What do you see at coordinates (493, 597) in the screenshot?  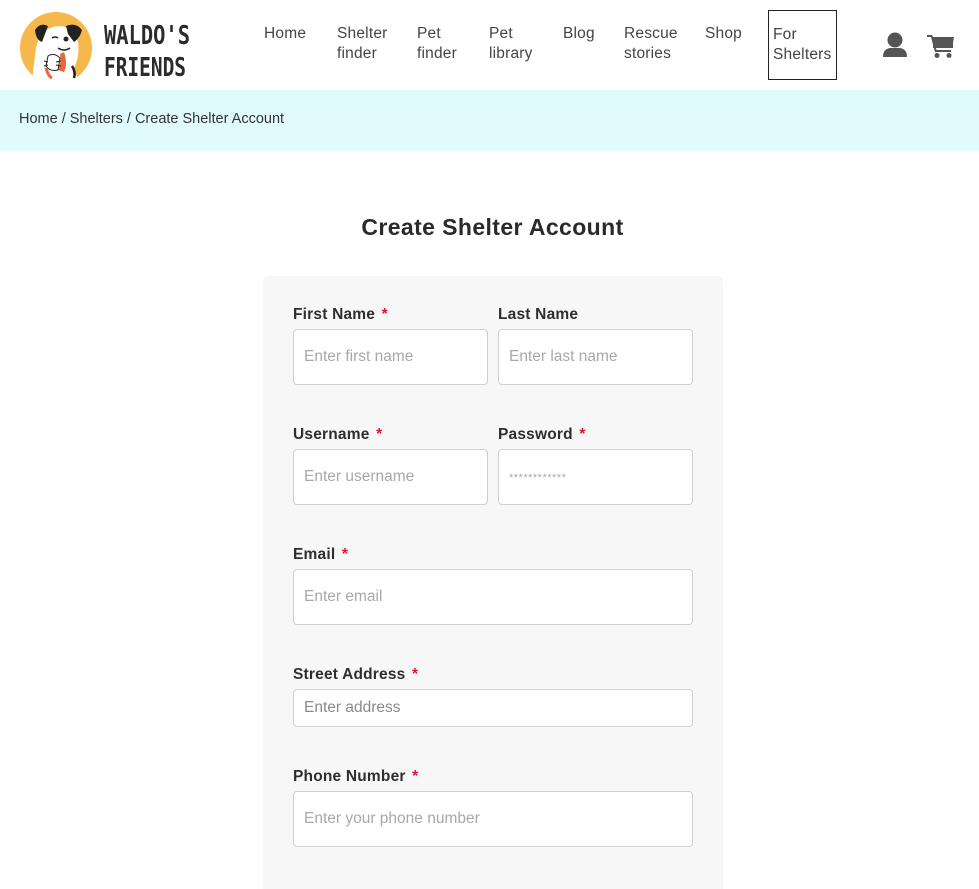 I see `email-input` at bounding box center [493, 597].